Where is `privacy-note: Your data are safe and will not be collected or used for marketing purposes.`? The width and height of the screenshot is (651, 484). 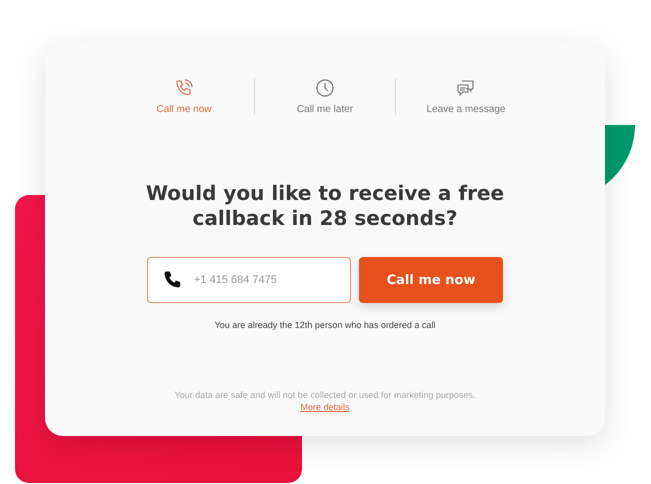 privacy-note: Your data are safe and will not be collected or used for marketing purposes. is located at coordinates (325, 395).